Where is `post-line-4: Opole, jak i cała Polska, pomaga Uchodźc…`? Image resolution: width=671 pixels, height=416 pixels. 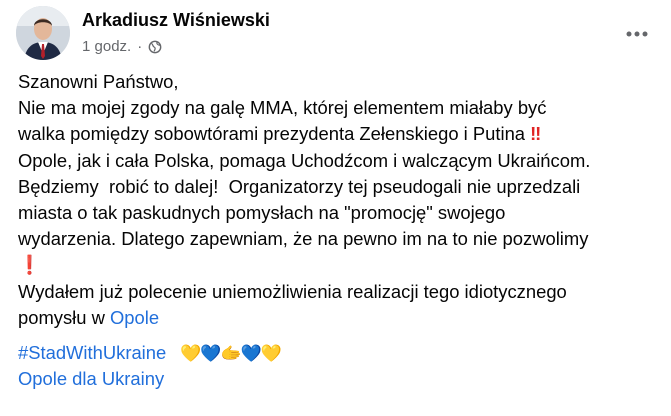 post-line-4: Opole, jak i cała Polska, pomaga Uchodźc… is located at coordinates (304, 160).